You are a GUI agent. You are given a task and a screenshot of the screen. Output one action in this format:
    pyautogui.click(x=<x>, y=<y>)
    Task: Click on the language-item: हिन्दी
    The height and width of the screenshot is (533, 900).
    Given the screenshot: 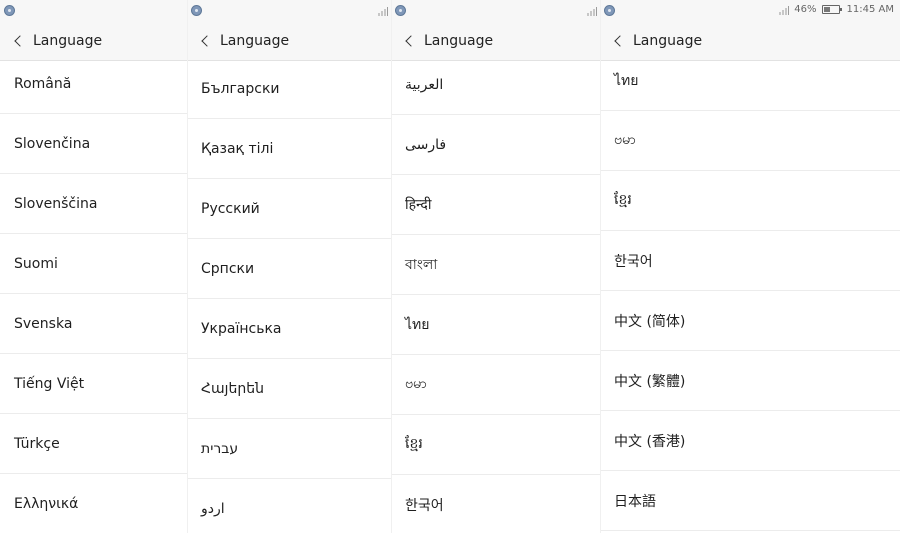 What is the action you would take?
    pyautogui.click(x=495, y=205)
    